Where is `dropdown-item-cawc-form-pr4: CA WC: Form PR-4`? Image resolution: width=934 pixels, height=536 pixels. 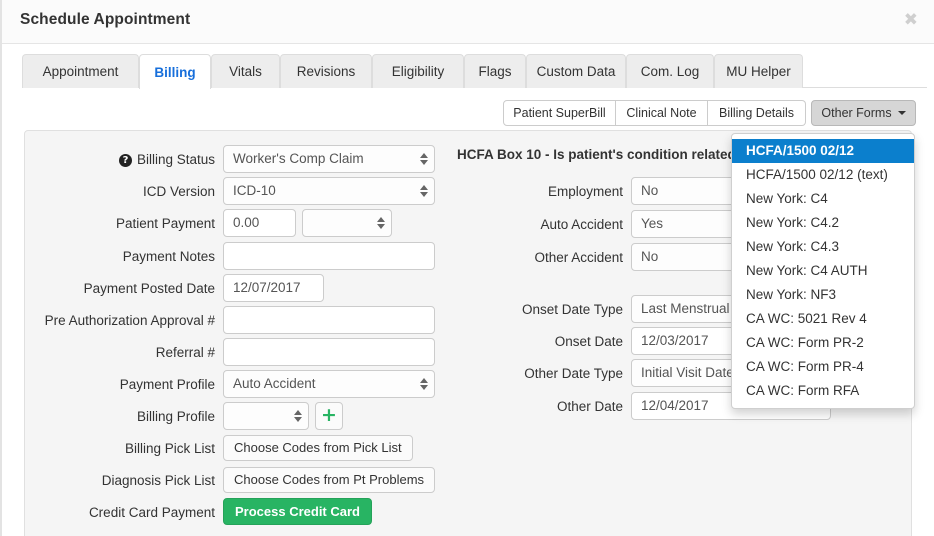
dropdown-item-cawc-form-pr4: CA WC: Form PR-4 is located at coordinates (823, 367).